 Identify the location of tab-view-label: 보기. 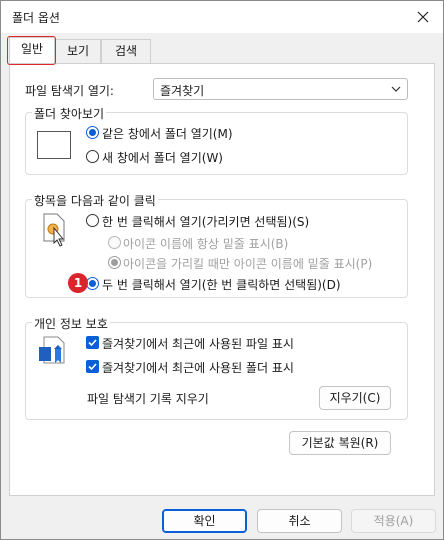
(78, 51).